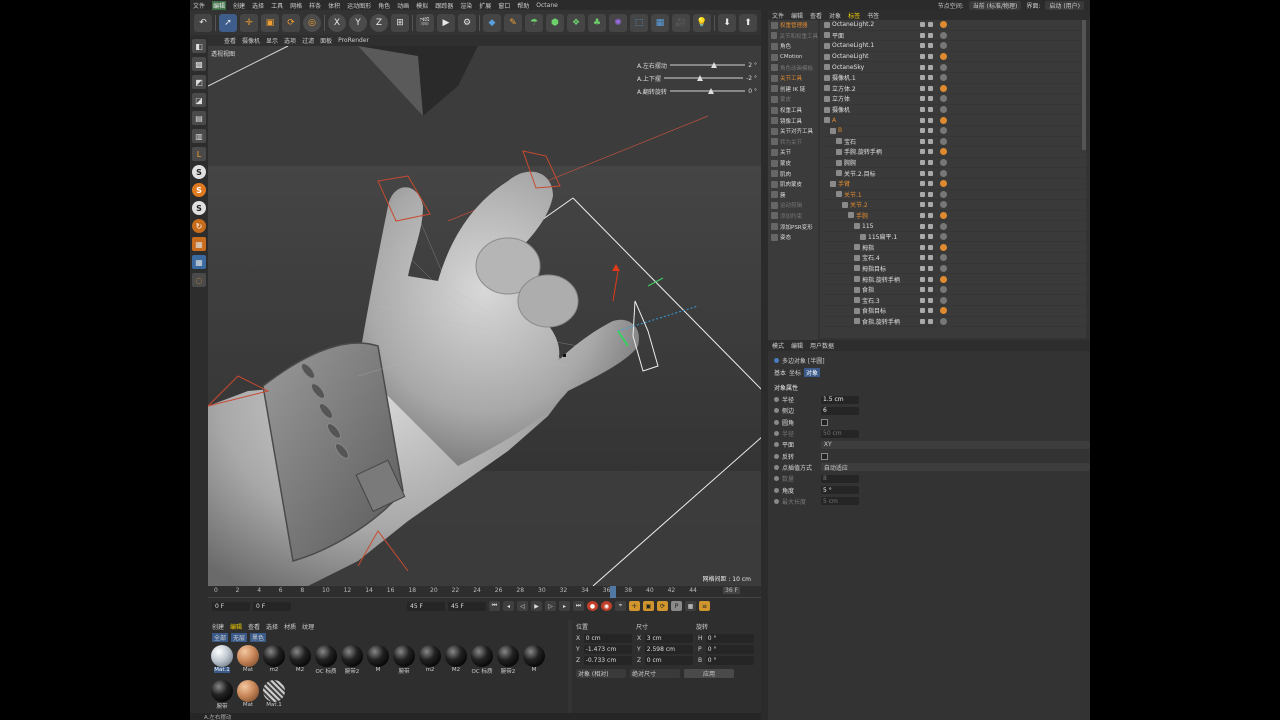 This screenshot has width=1280, height=720. Describe the element at coordinates (668, 638) in the screenshot. I see `size-field: 3 cm` at that location.